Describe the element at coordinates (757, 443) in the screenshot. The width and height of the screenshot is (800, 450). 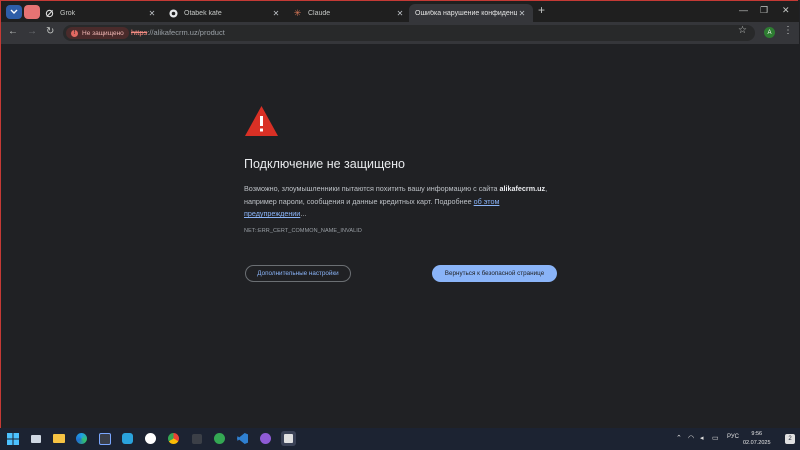
I see `clock-date: 02.07.2025` at that location.